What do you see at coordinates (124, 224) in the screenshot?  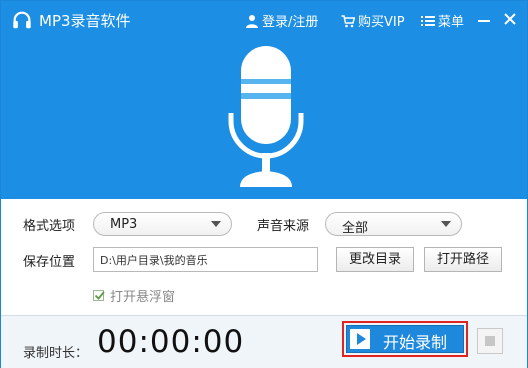 I see `format-value: MP3` at bounding box center [124, 224].